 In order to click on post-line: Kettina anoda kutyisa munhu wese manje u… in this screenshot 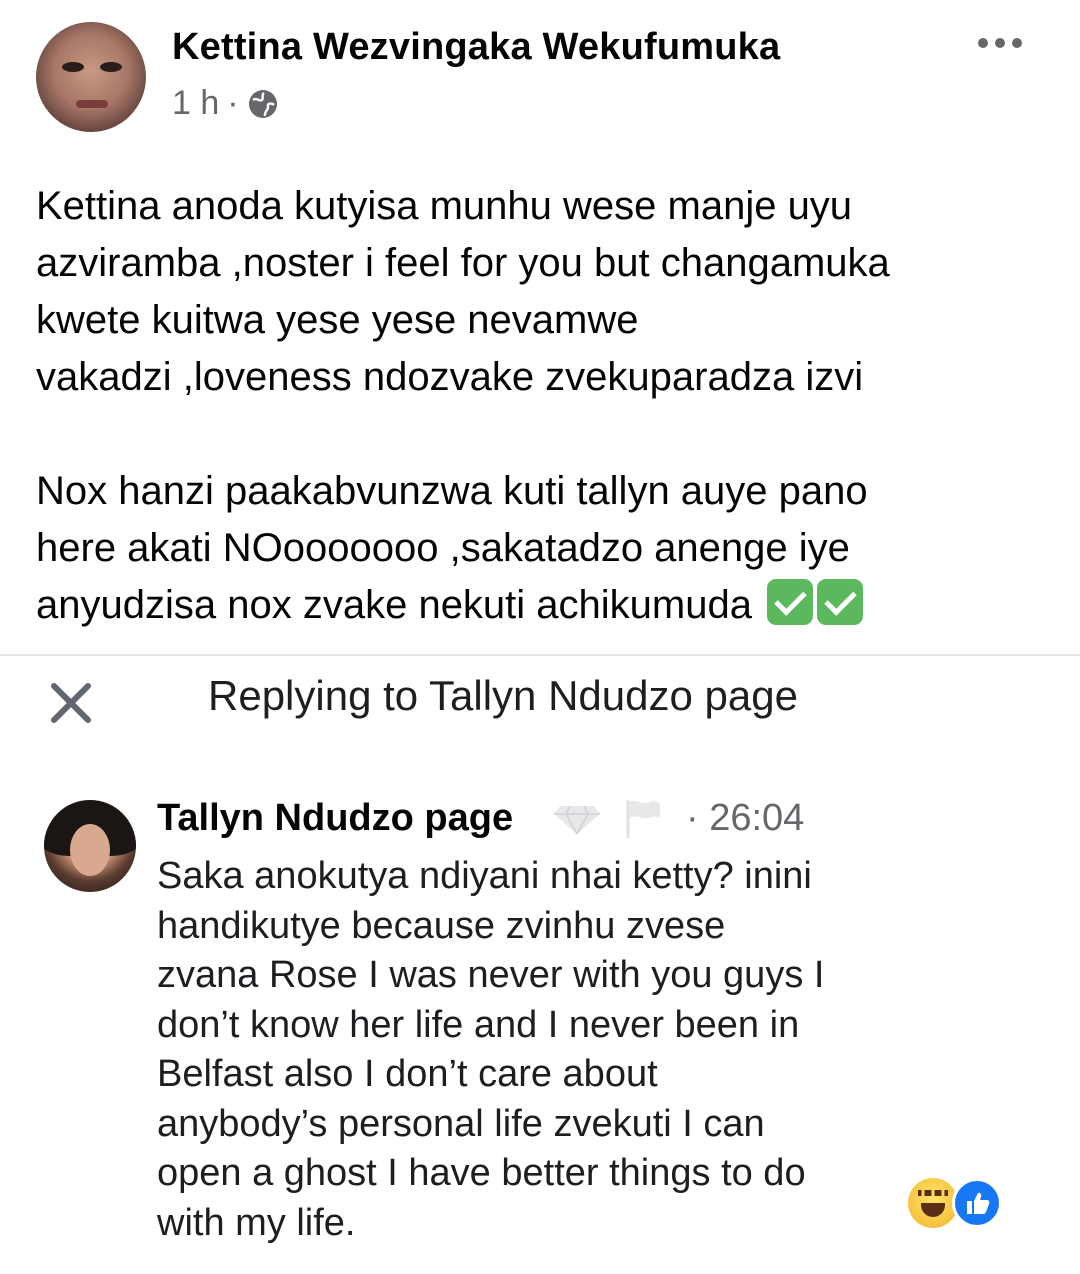, I will do `click(444, 206)`.